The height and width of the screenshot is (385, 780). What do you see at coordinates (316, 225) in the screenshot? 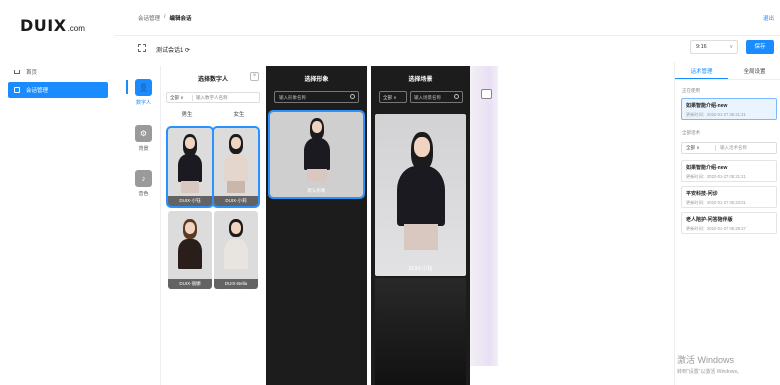
I see `image-select-panel: 选择形象 输入形象名称 默认形象` at bounding box center [316, 225].